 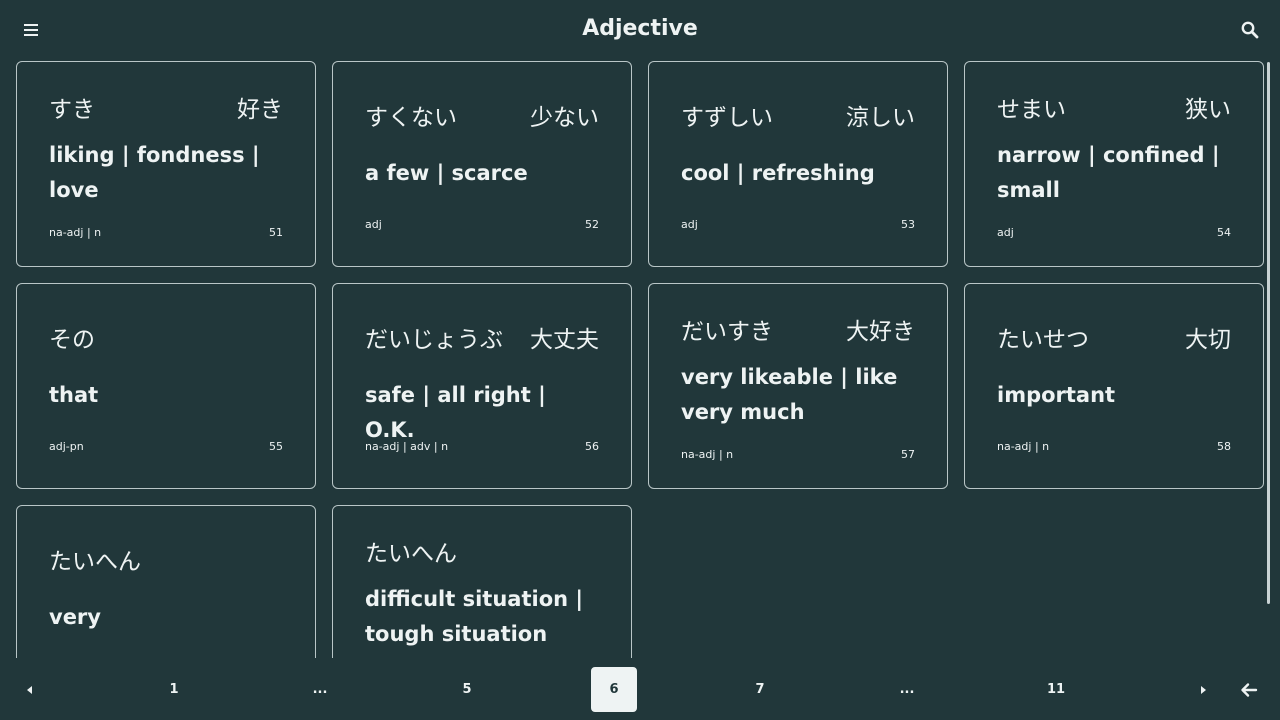 I want to click on triangle-right-icon, so click(x=1203, y=690).